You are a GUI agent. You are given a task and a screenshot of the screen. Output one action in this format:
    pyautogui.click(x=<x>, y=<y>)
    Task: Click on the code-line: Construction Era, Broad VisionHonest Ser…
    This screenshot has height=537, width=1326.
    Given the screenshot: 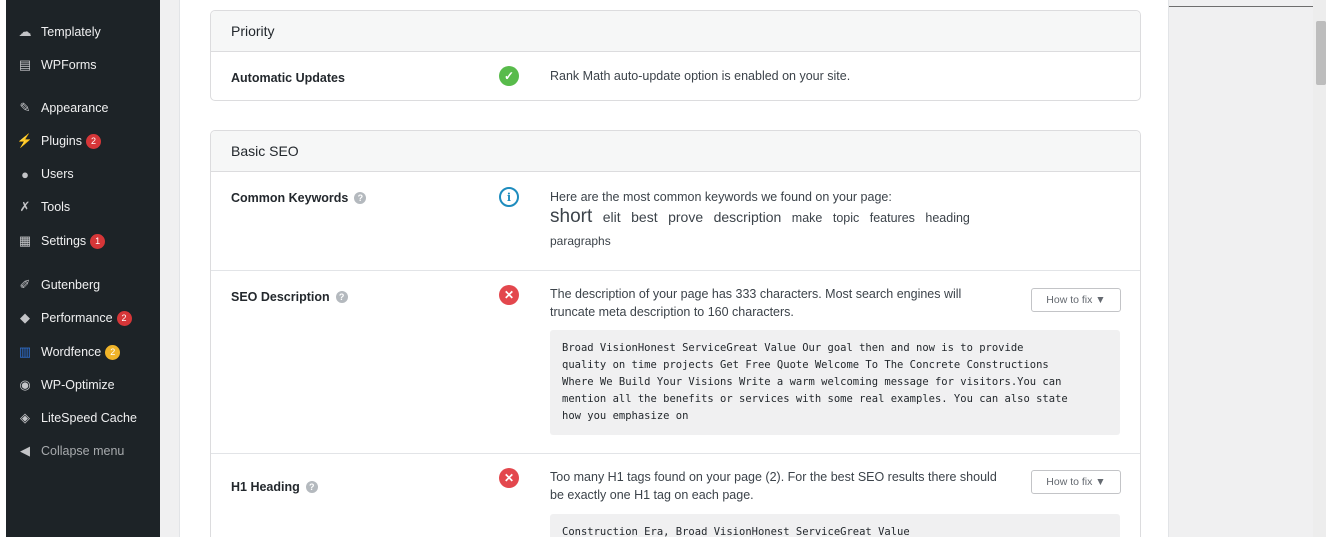 What is the action you would take?
    pyautogui.click(x=736, y=531)
    